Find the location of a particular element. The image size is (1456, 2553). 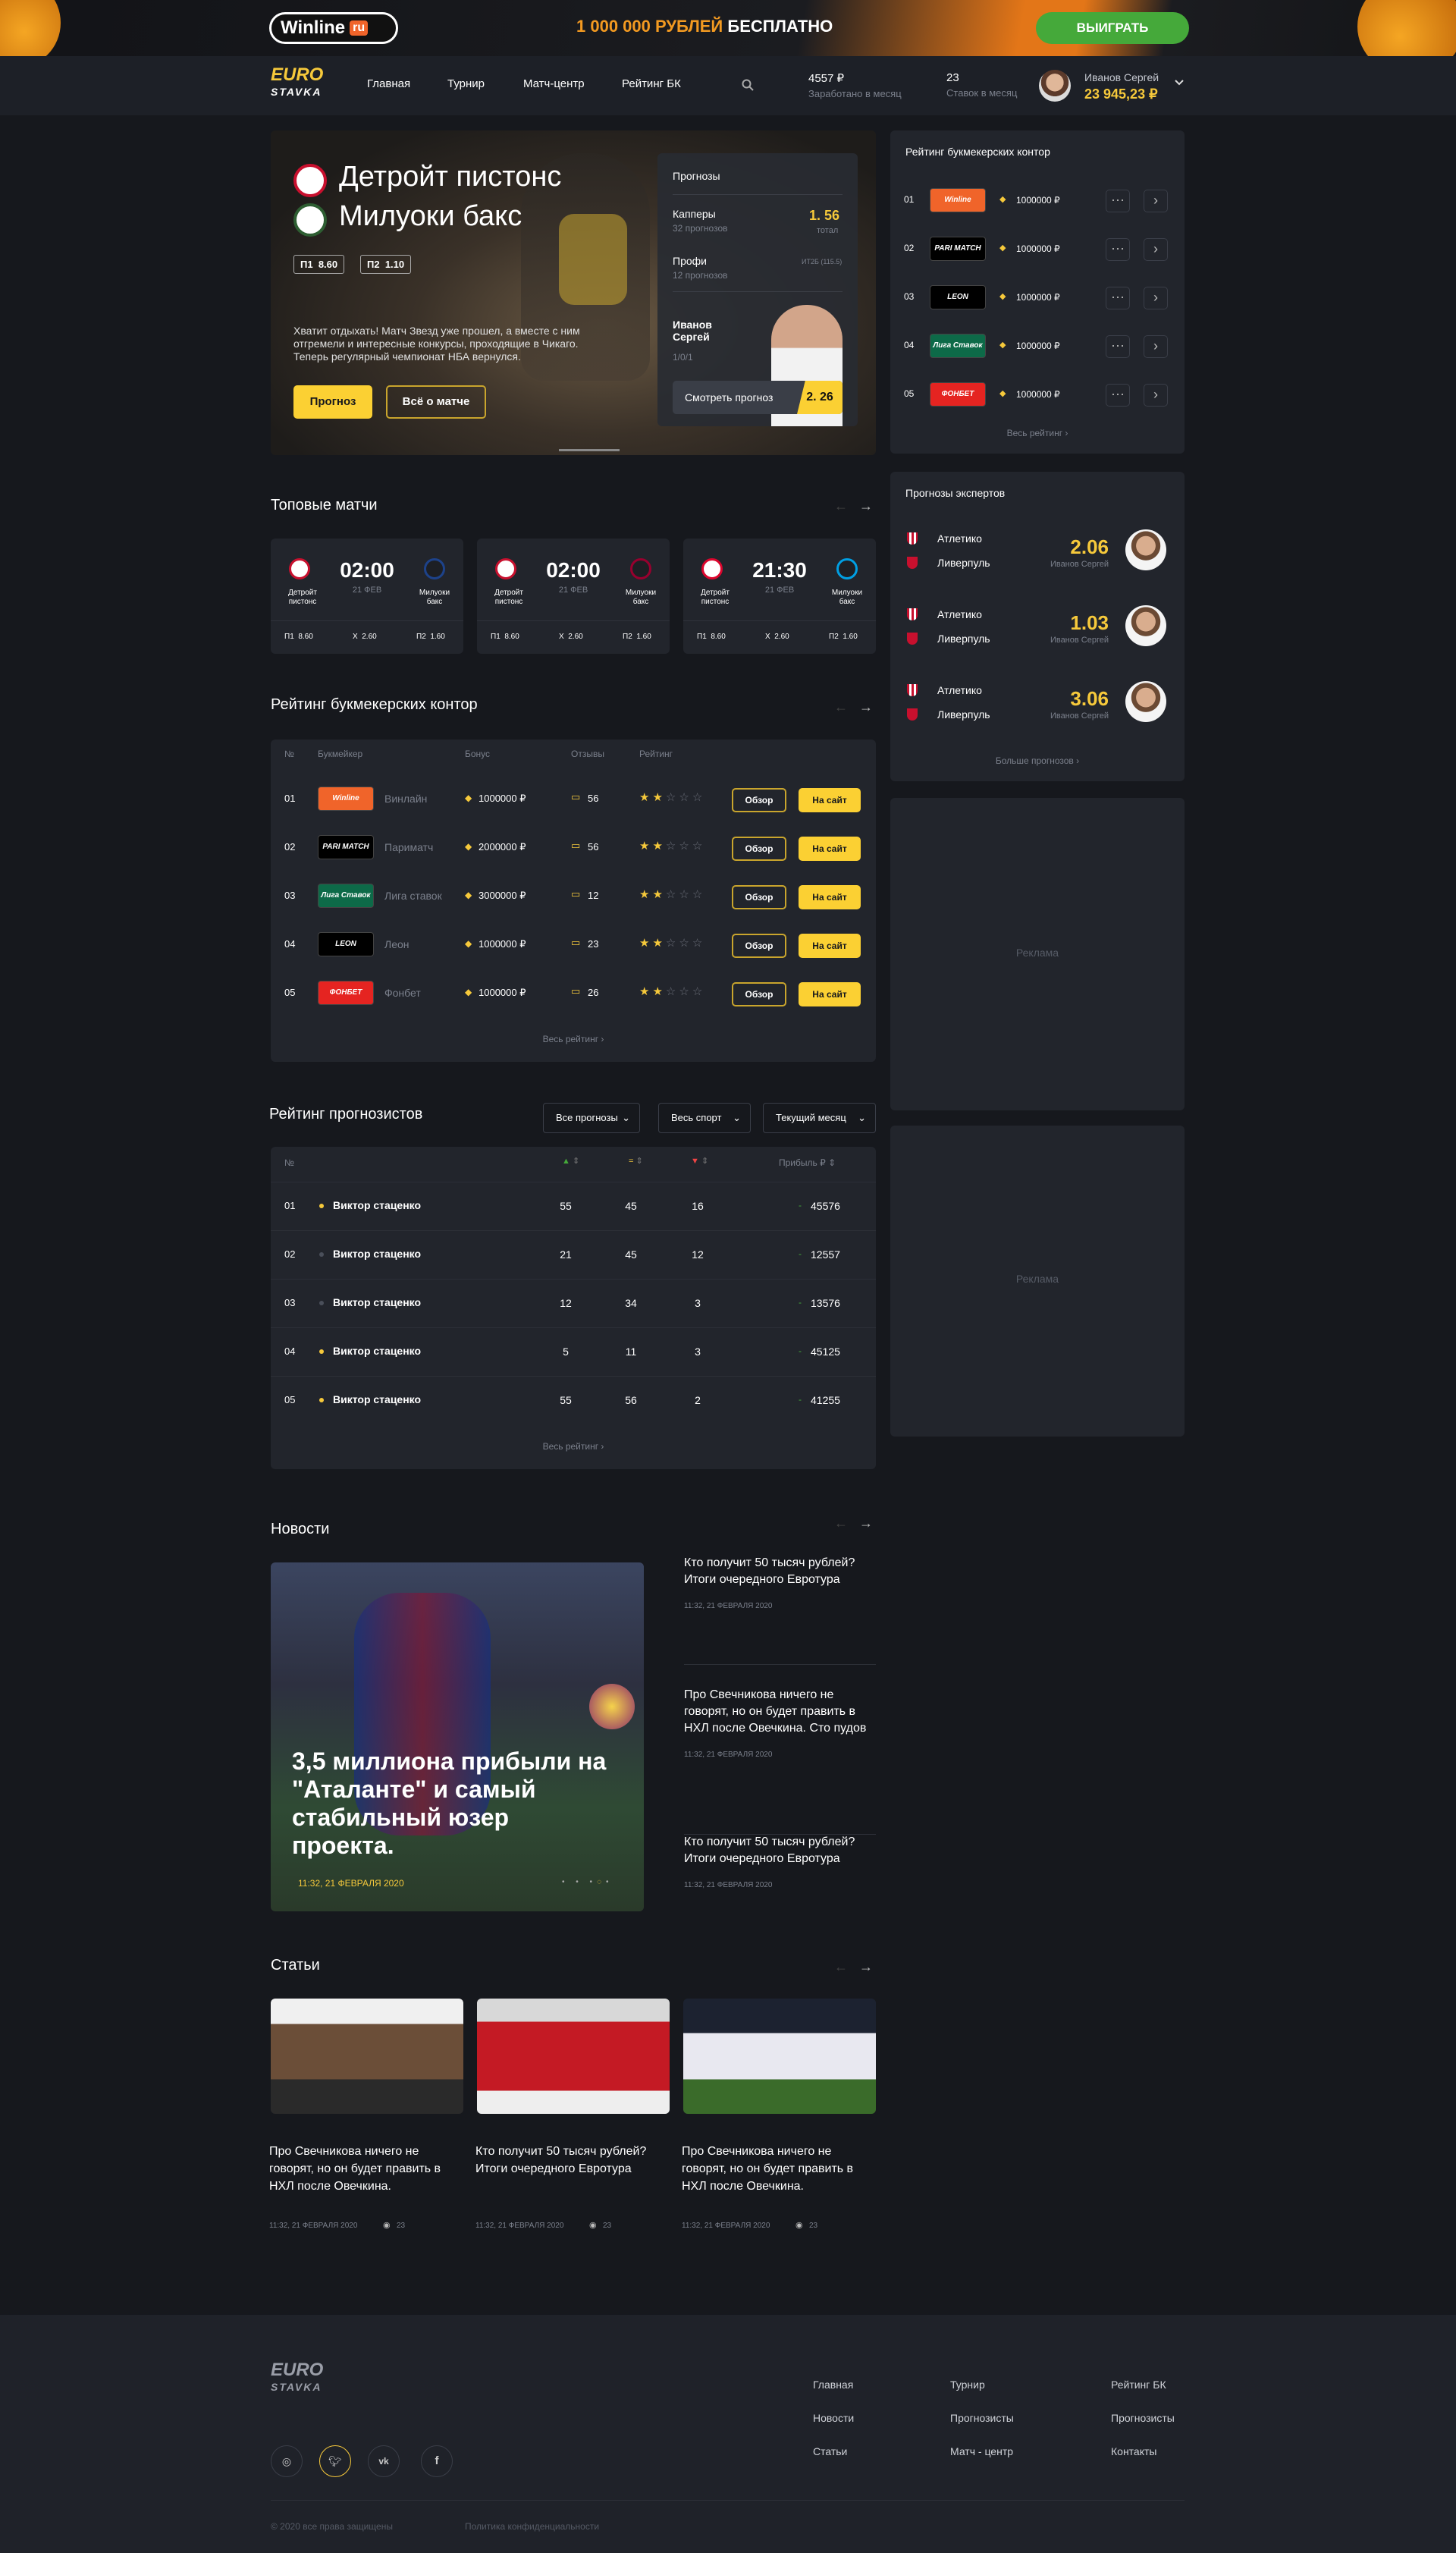

nav-item-tournament: Турнир is located at coordinates (466, 83).